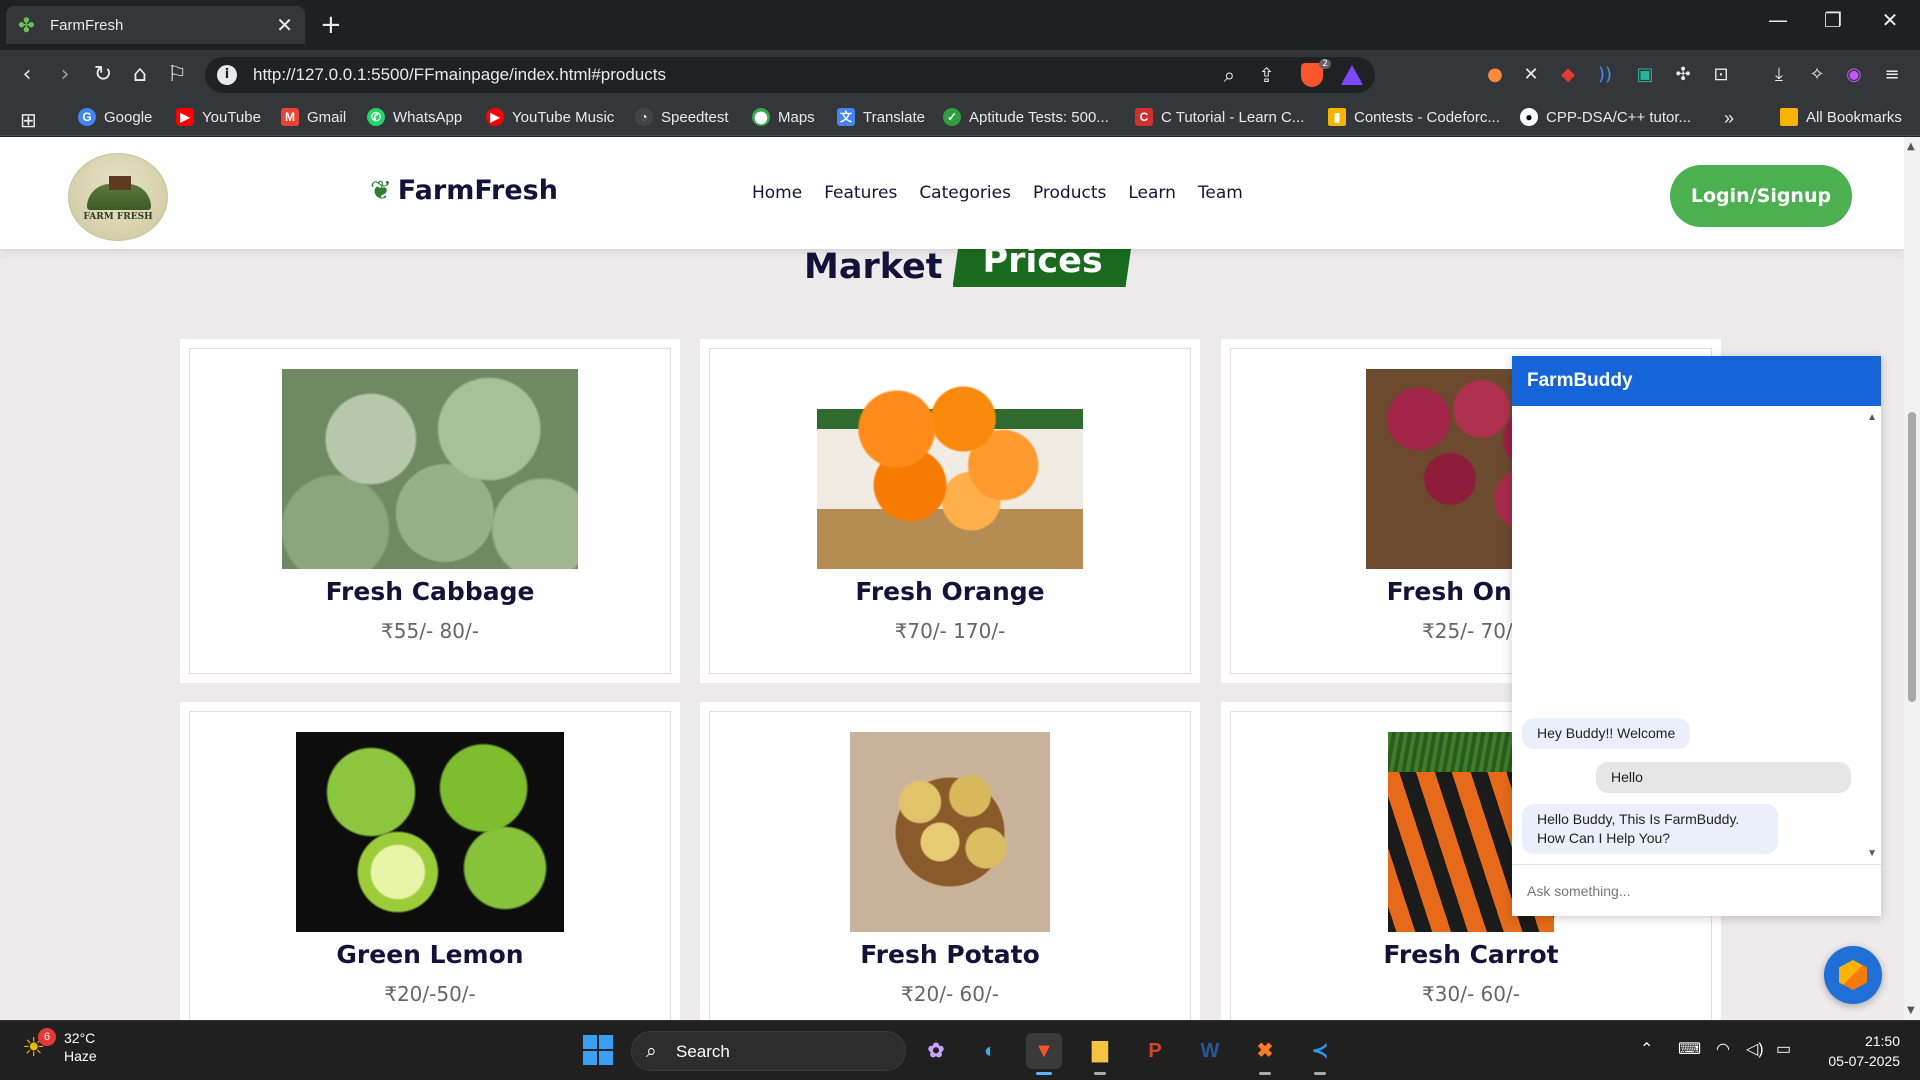 The width and height of the screenshot is (1920, 1080). Describe the element at coordinates (118, 217) in the screenshot. I see `logo-text: FARM FRESH` at that location.